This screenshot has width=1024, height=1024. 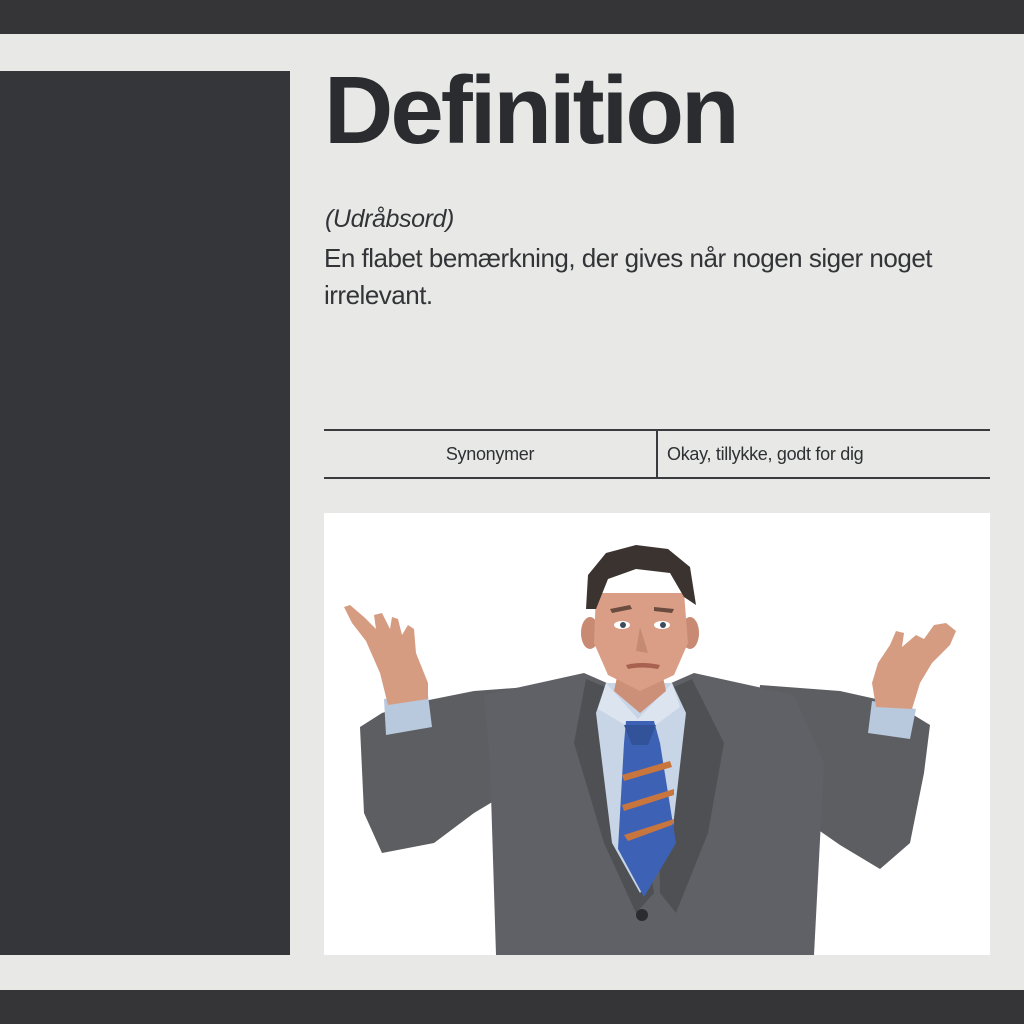 What do you see at coordinates (532, 110) in the screenshot?
I see `page-title: Definition` at bounding box center [532, 110].